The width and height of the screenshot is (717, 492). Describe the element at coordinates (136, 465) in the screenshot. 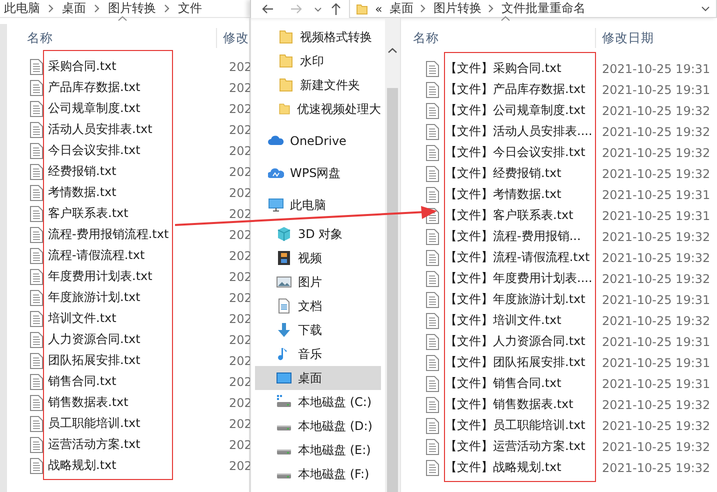

I see `file-name: 战略规划.txt` at that location.